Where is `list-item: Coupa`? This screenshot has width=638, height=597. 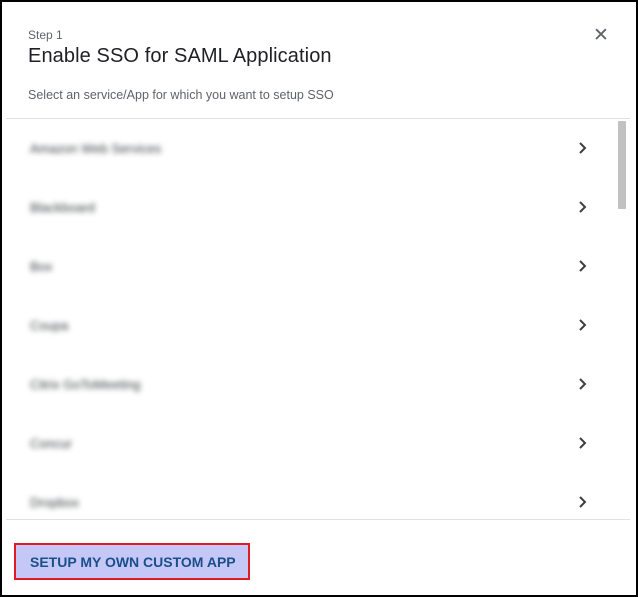 list-item: Coupa is located at coordinates (310, 325).